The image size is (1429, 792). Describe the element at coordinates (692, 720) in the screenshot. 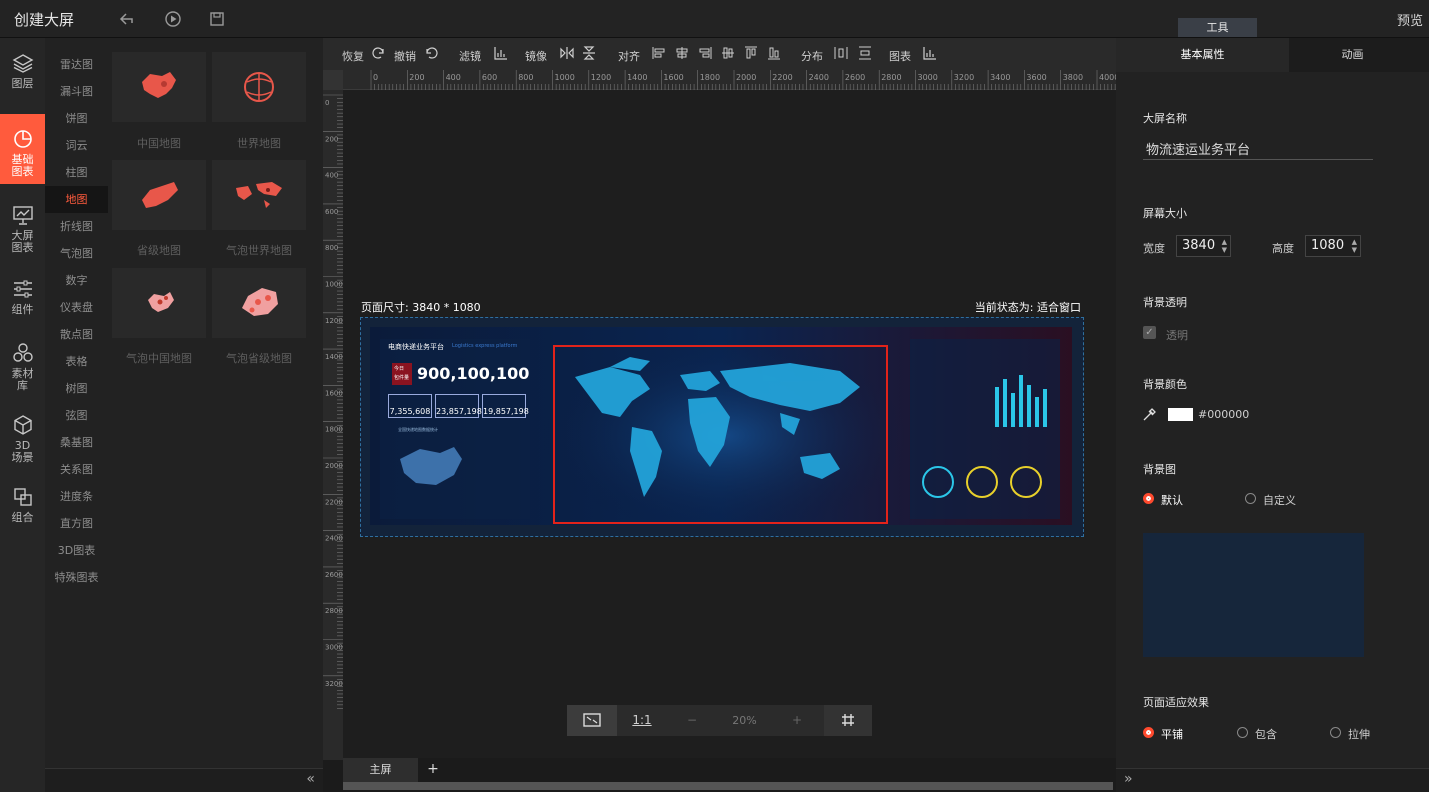

I see `zoom-out-button: −` at that location.